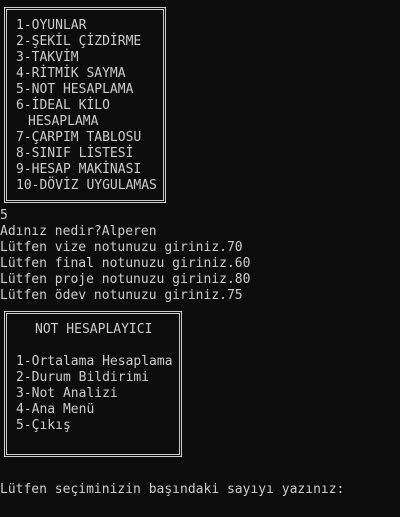 The width and height of the screenshot is (400, 517). Describe the element at coordinates (78, 231) in the screenshot. I see `output-line-name: Adınız nedir?Alperen` at that location.